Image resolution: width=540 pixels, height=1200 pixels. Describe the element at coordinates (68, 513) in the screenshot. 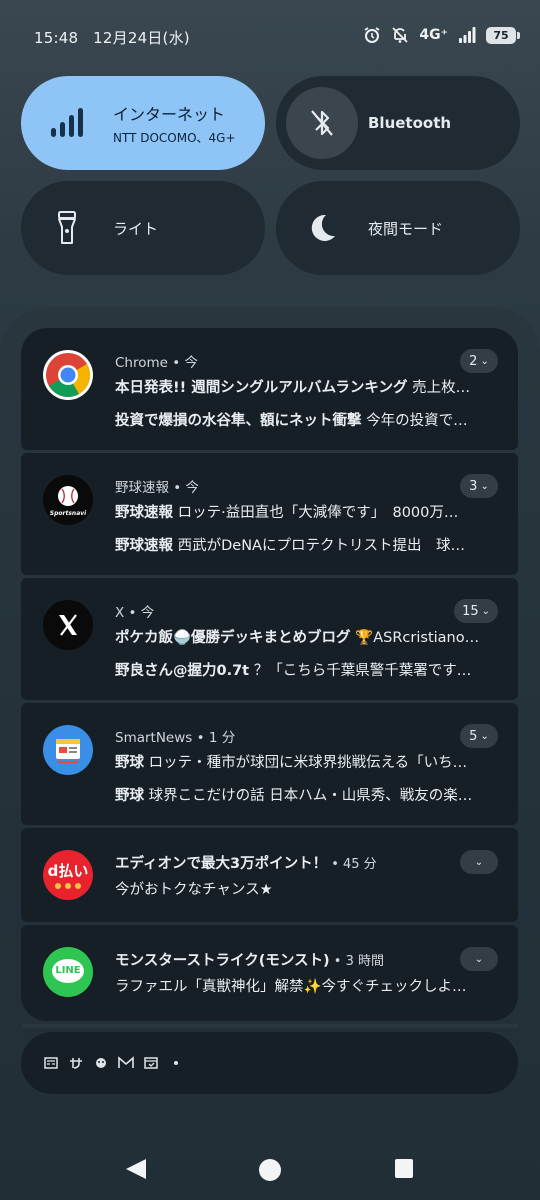

I see `sportsnavi-label: Sportsnavi` at that location.